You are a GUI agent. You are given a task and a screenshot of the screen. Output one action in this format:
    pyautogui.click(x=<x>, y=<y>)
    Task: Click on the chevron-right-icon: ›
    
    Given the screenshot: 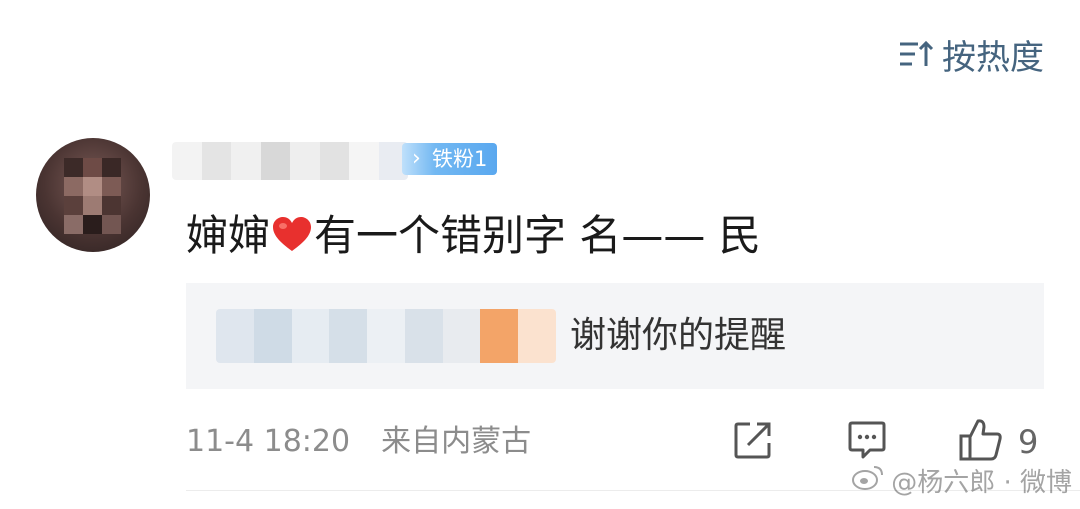 What is the action you would take?
    pyautogui.click(x=416, y=158)
    